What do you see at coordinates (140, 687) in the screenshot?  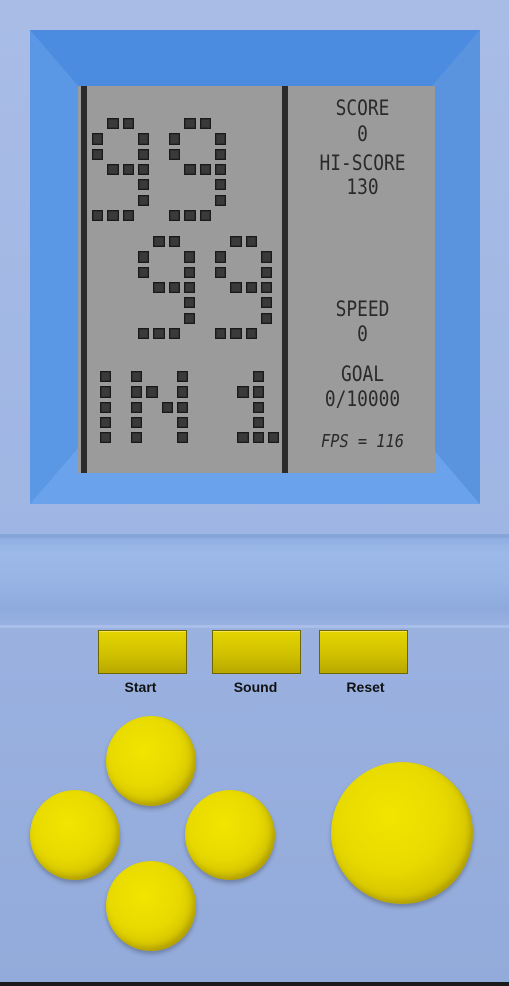 I see `start-label: Start` at bounding box center [140, 687].